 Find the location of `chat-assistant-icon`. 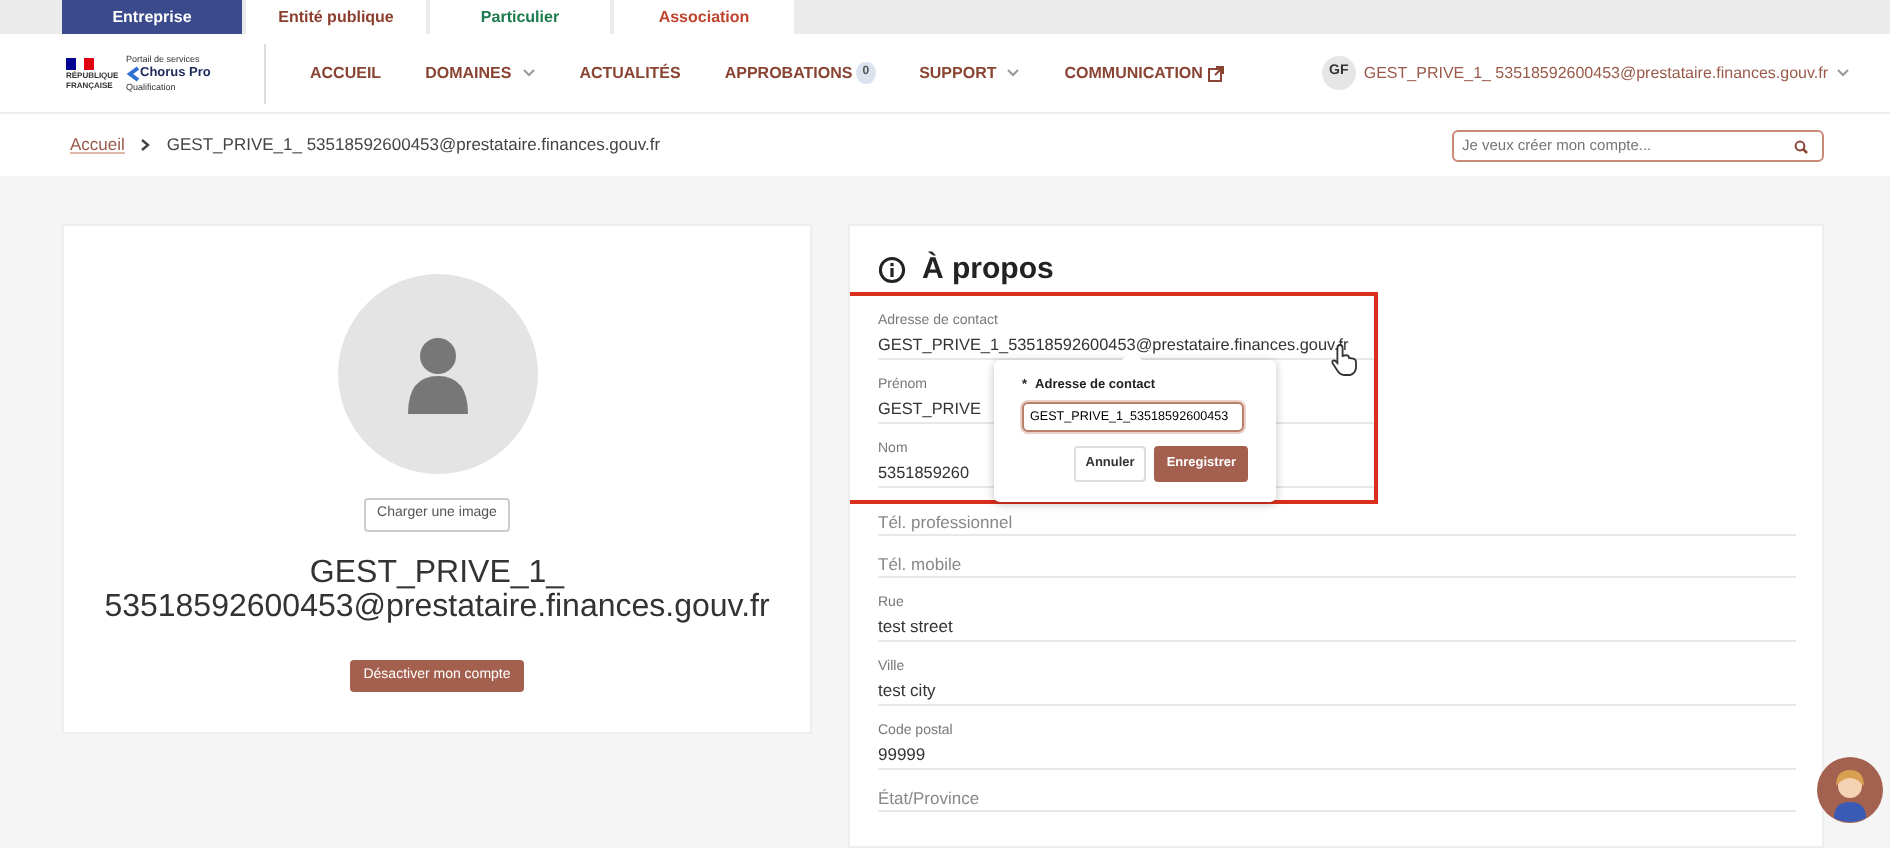

chat-assistant-icon is located at coordinates (1850, 790).